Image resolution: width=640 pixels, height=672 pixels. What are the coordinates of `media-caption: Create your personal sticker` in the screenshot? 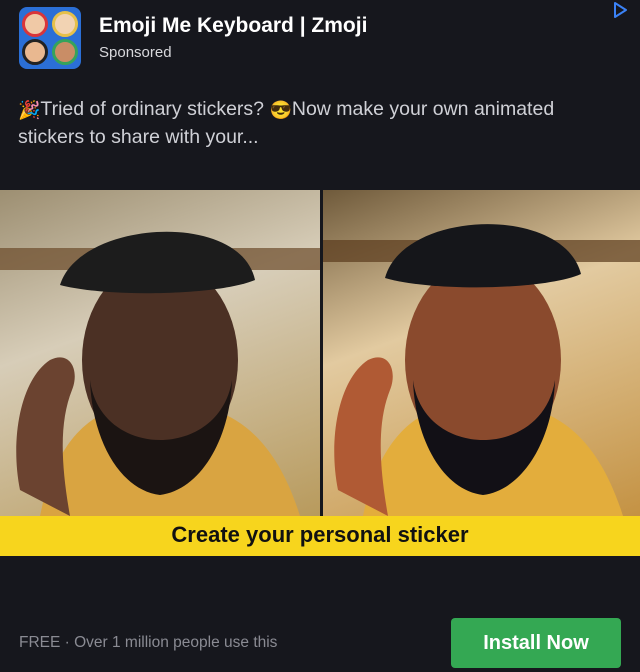 It's located at (320, 534).